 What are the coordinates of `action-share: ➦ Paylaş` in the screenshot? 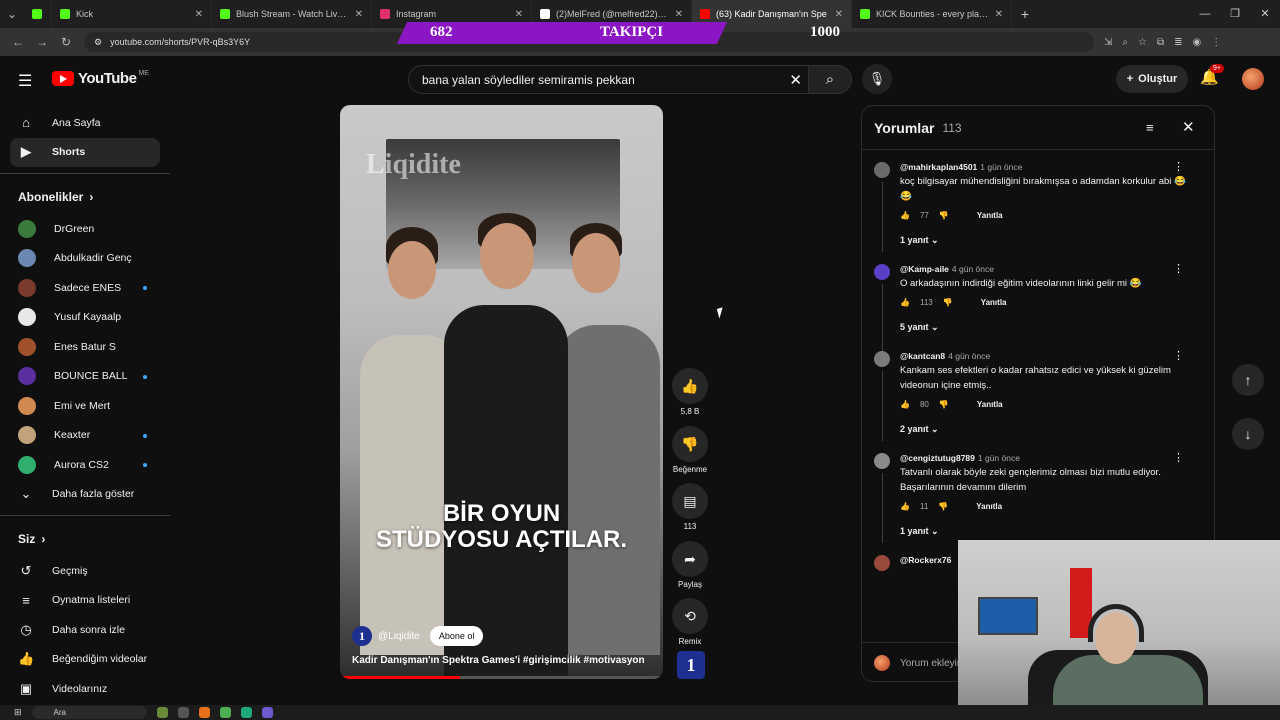 It's located at (690, 569).